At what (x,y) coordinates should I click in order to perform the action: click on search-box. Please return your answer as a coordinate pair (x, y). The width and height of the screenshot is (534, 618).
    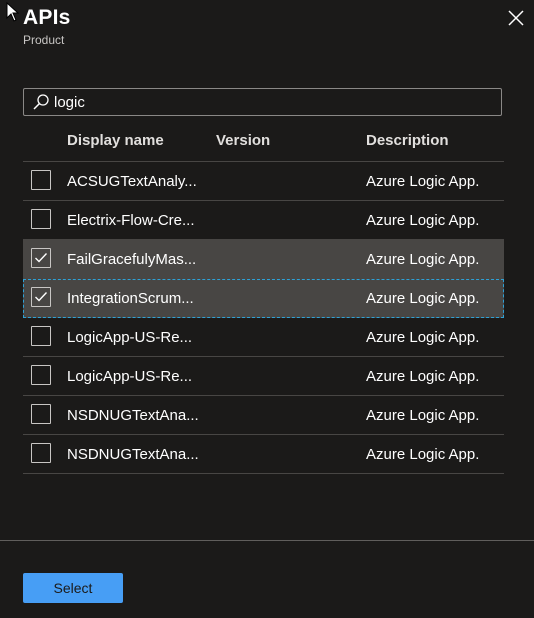
    Looking at the image, I should click on (262, 102).